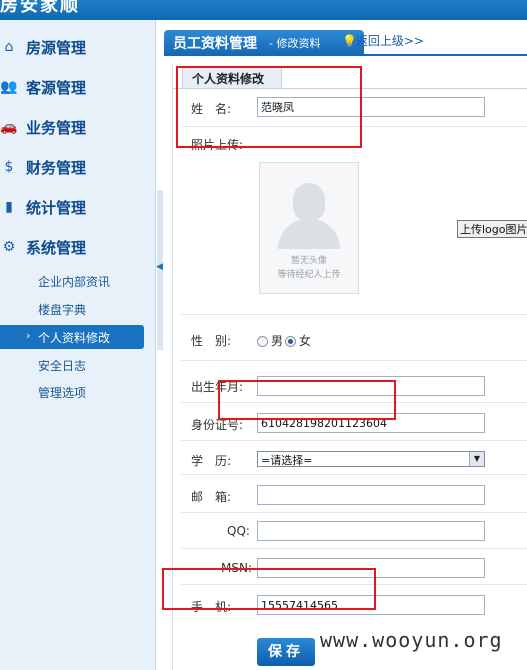 The width and height of the screenshot is (527, 670). Describe the element at coordinates (308, 261) in the screenshot. I see `avatar-caption: 暂无头像` at that location.